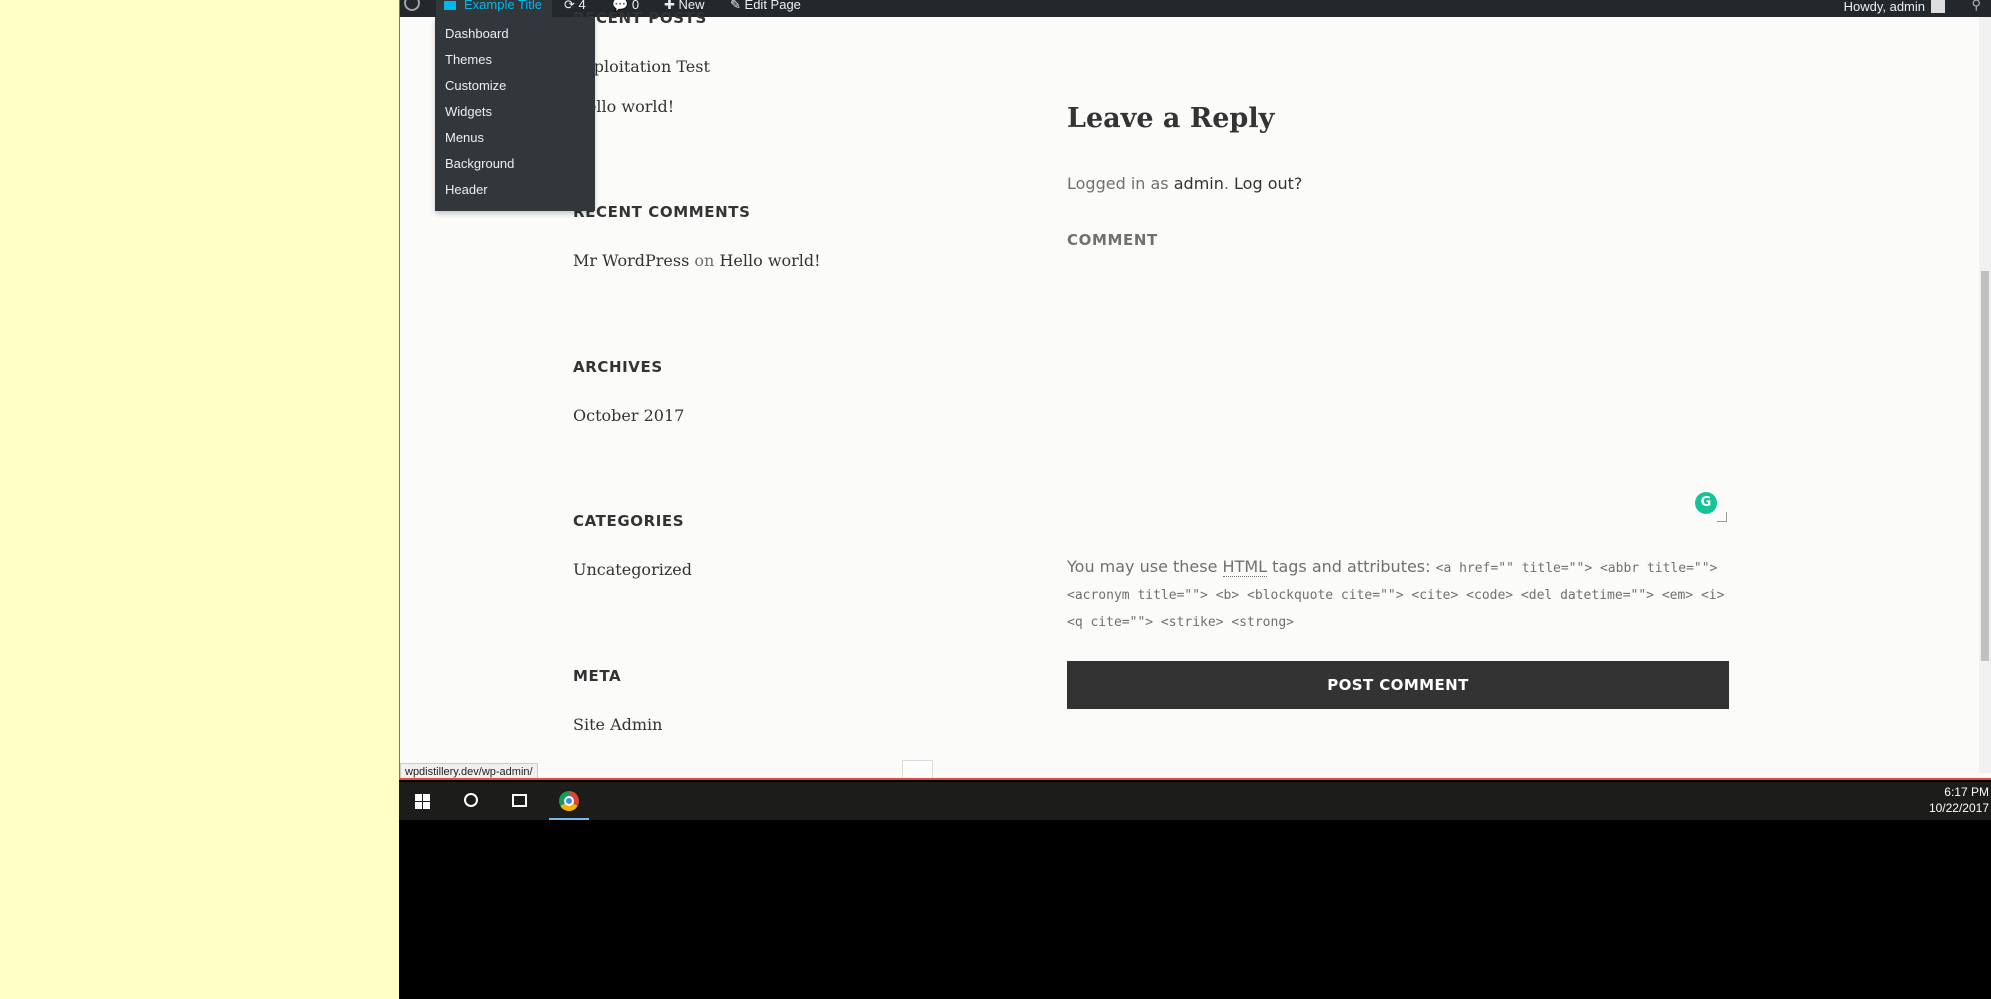  I want to click on site-name-menu: Example Title, so click(494, 8).